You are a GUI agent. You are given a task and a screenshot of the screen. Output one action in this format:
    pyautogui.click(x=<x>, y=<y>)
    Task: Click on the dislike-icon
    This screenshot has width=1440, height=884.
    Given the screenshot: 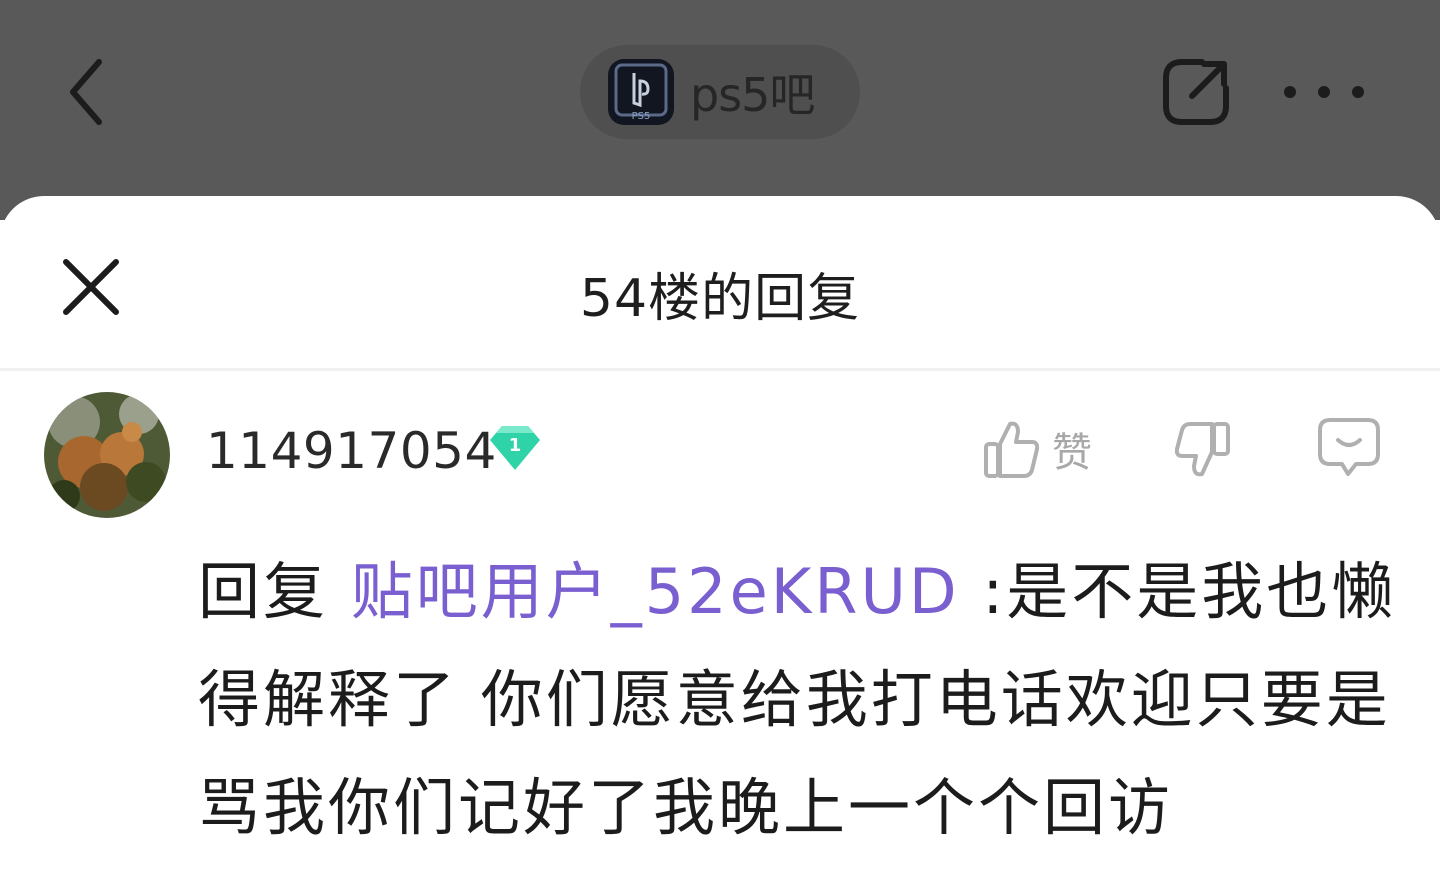 What is the action you would take?
    pyautogui.click(x=1202, y=449)
    